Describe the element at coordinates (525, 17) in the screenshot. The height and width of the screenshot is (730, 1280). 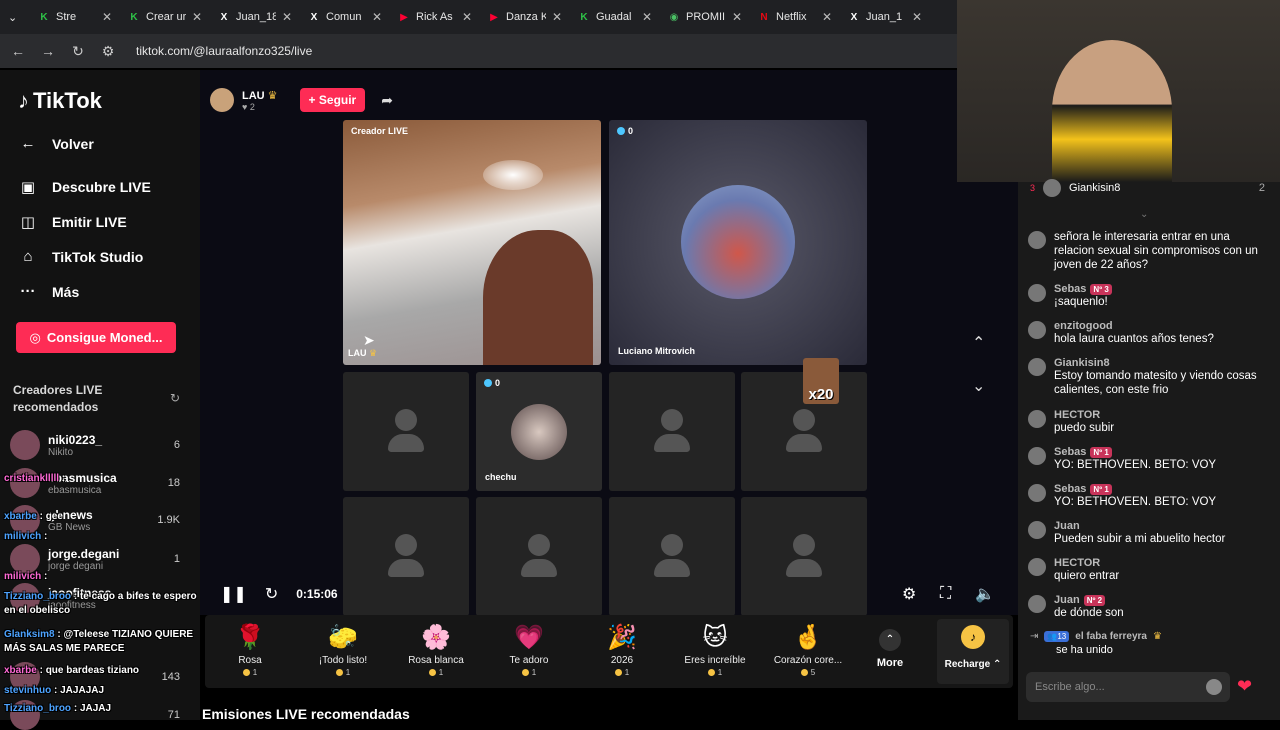
I see `browser-tab: ▶ Danza K ✕` at that location.